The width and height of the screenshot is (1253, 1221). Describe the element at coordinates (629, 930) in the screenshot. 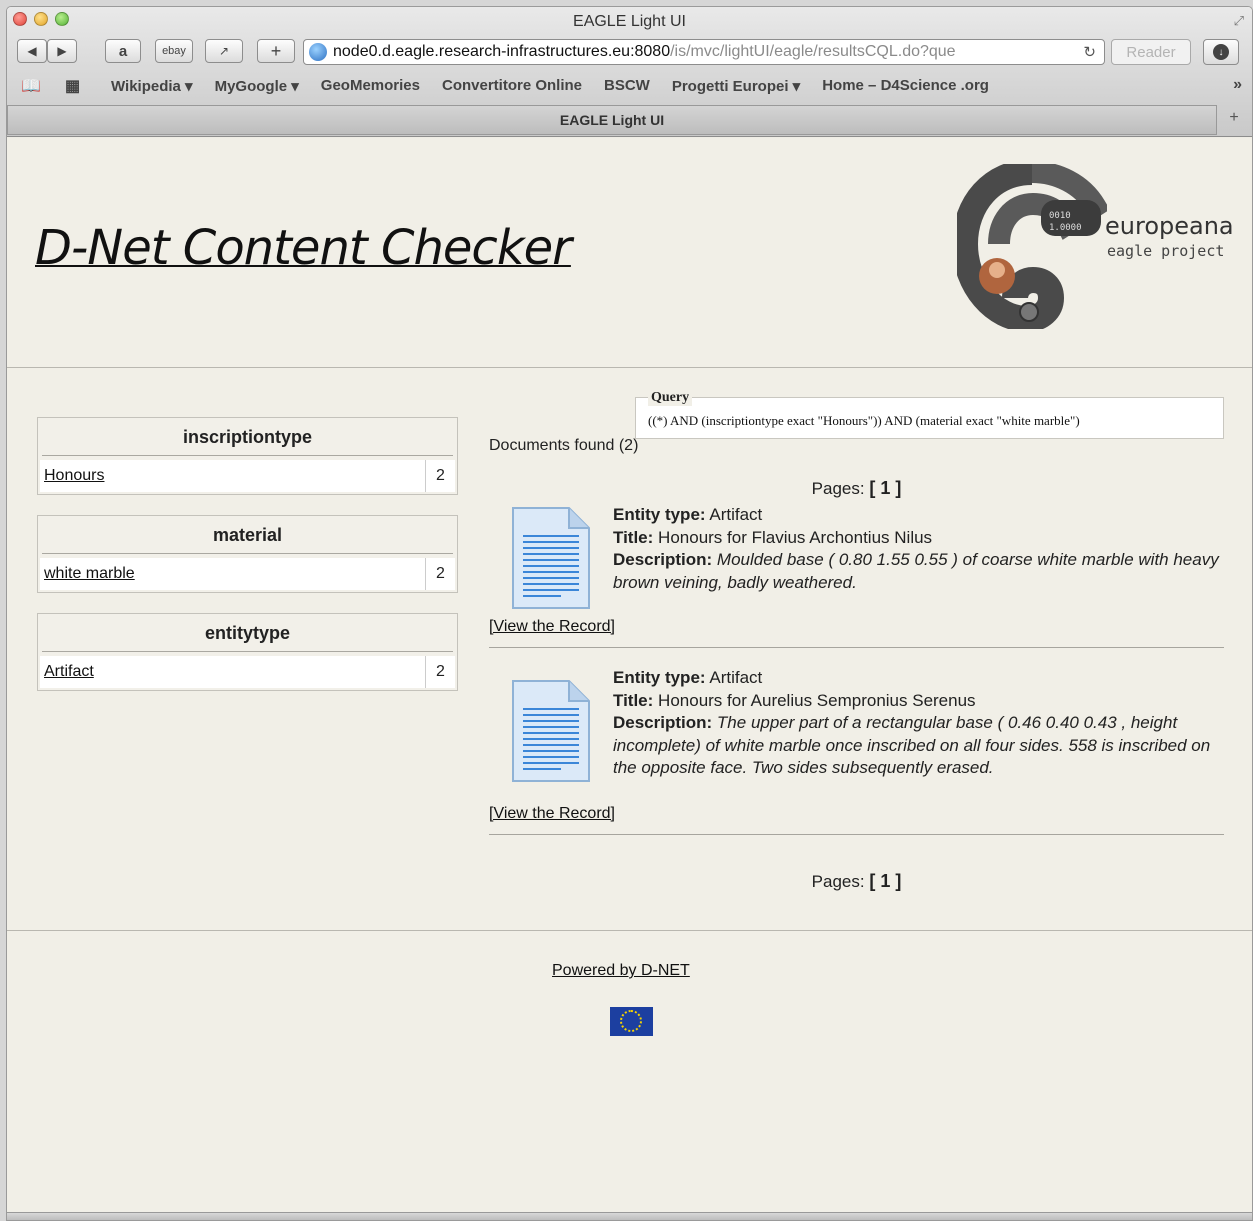

I see `footer-divider` at that location.